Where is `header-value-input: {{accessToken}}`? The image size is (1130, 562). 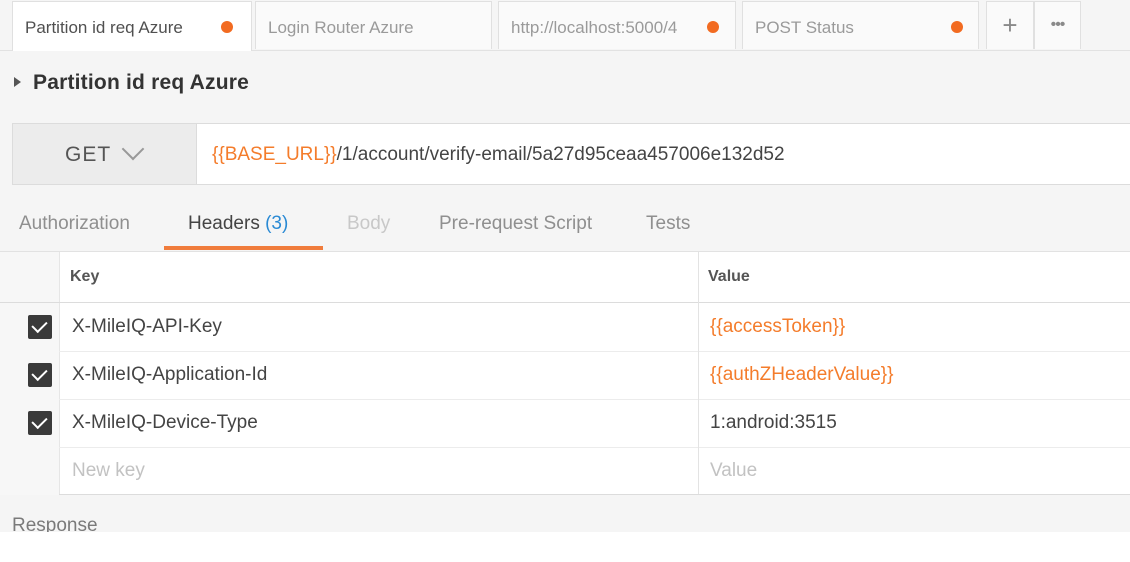 header-value-input: {{accessToken}} is located at coordinates (777, 327).